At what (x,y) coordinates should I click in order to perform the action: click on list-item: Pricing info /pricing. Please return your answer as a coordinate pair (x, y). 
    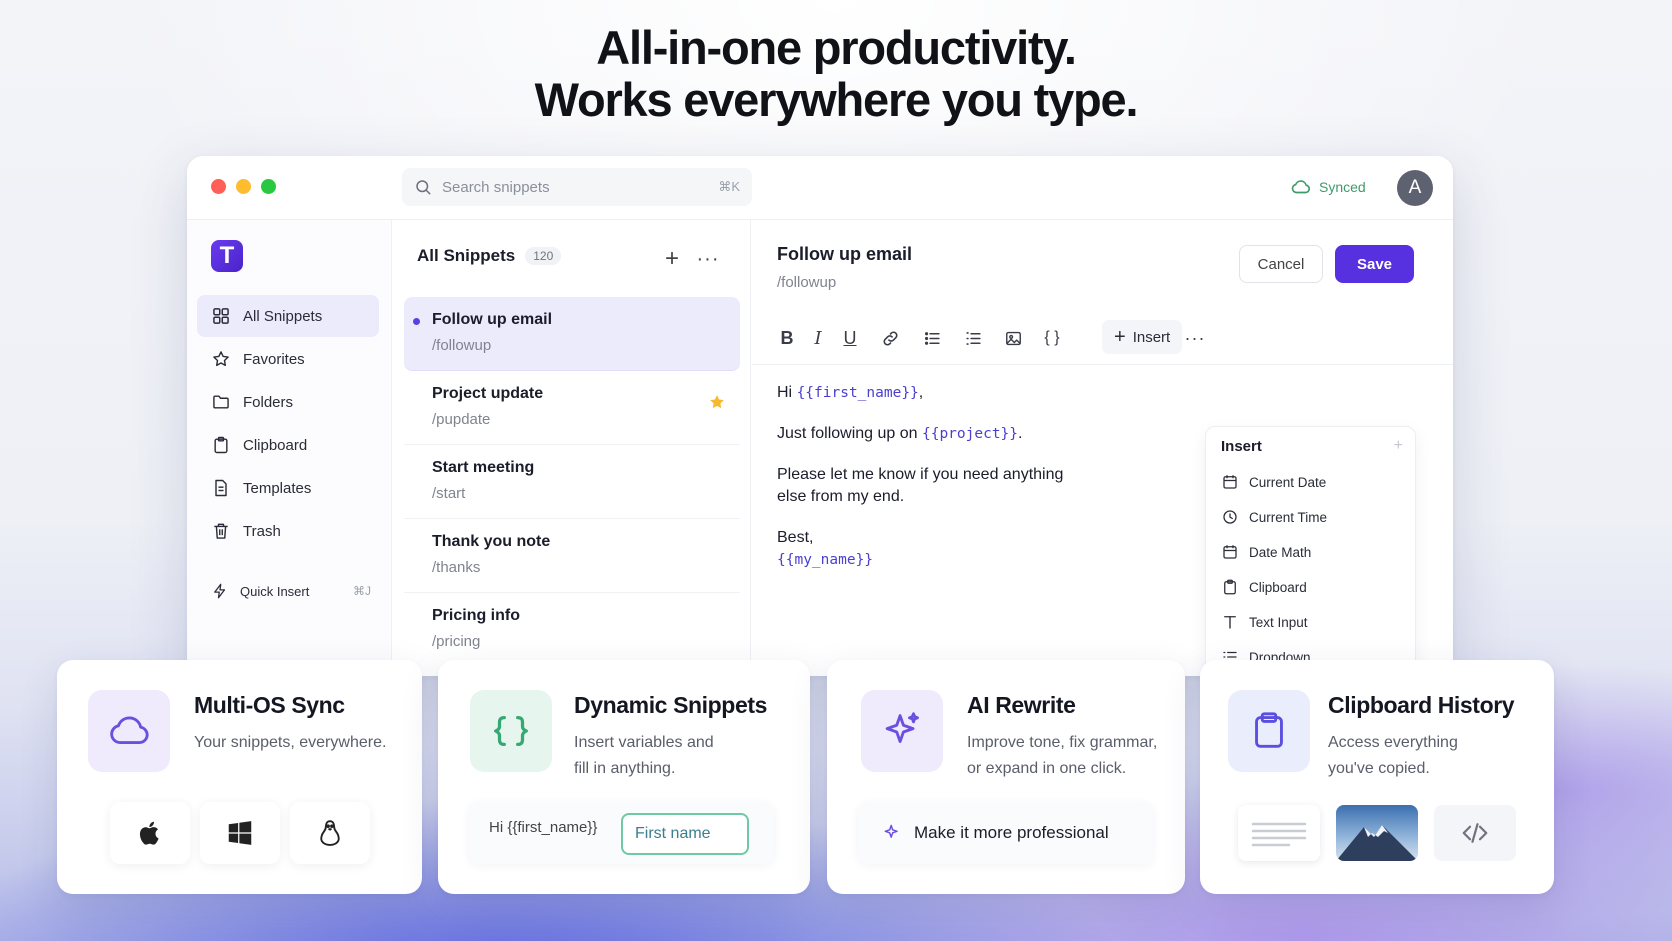
    Looking at the image, I should click on (572, 630).